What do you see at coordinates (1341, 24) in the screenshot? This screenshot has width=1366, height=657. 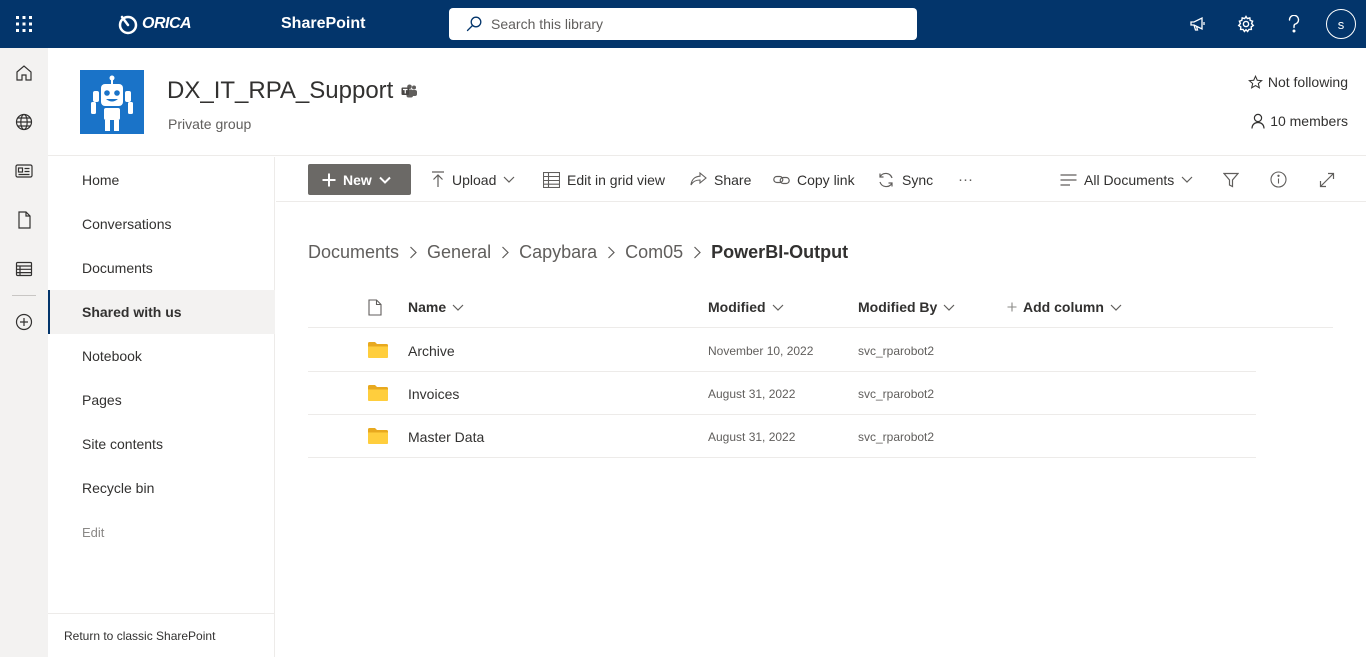 I see `avatar: s` at bounding box center [1341, 24].